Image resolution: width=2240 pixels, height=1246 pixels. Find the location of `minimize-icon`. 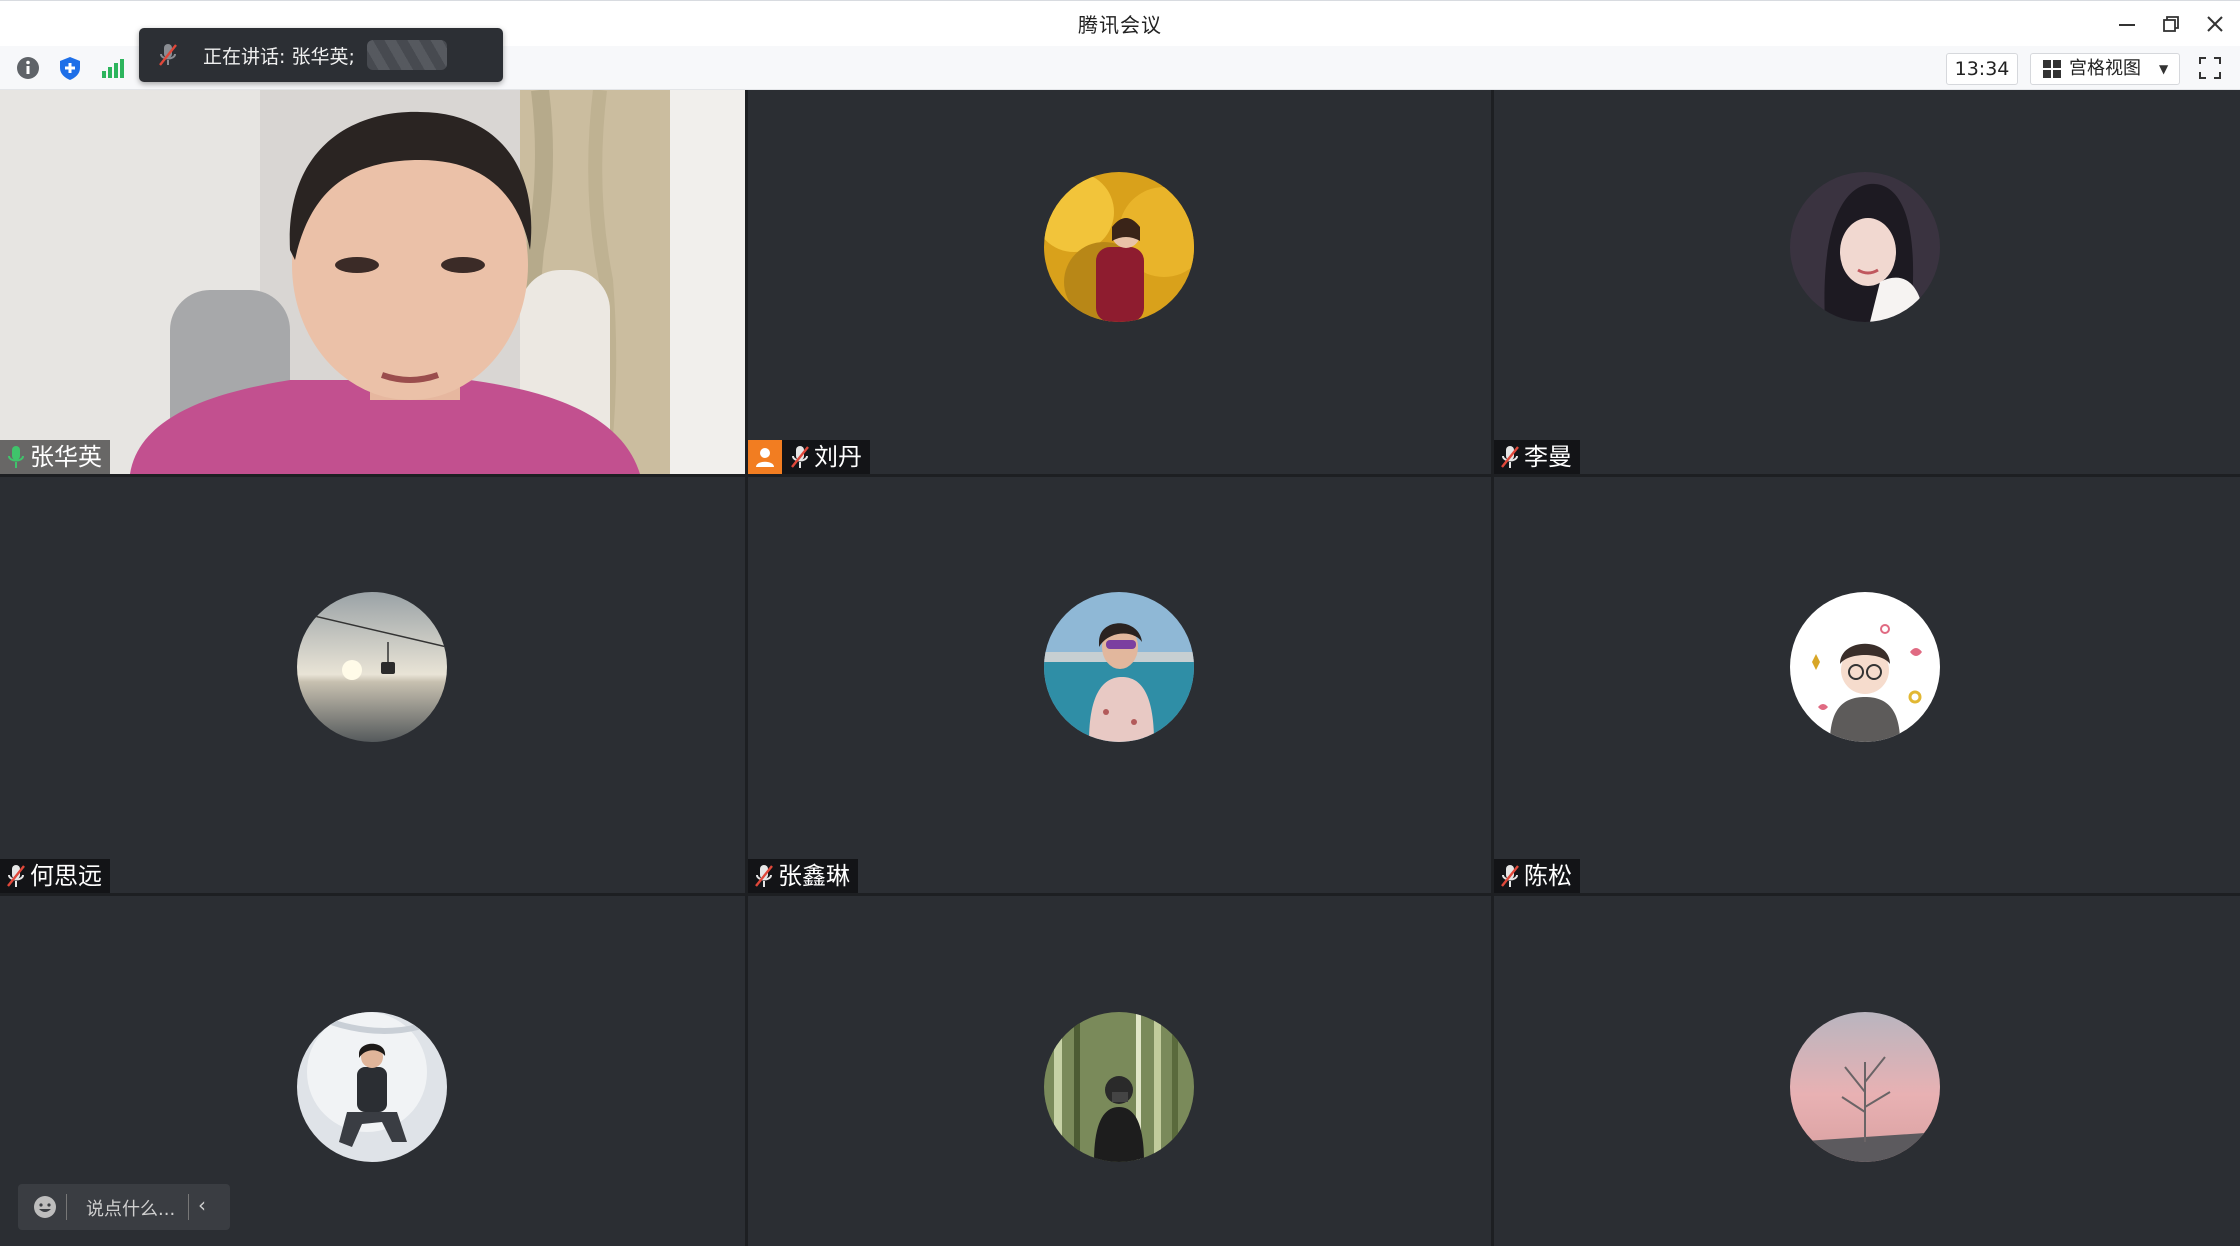

minimize-icon is located at coordinates (2127, 25).